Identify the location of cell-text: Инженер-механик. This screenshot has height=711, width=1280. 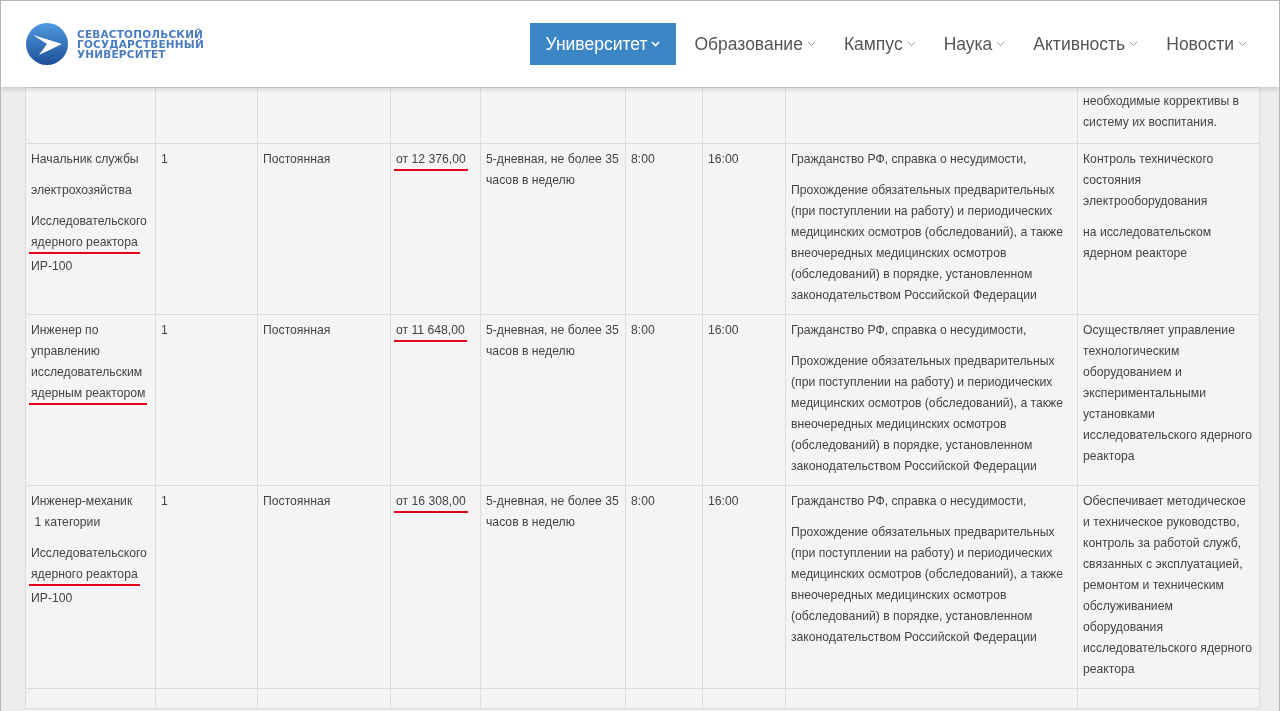
(82, 501).